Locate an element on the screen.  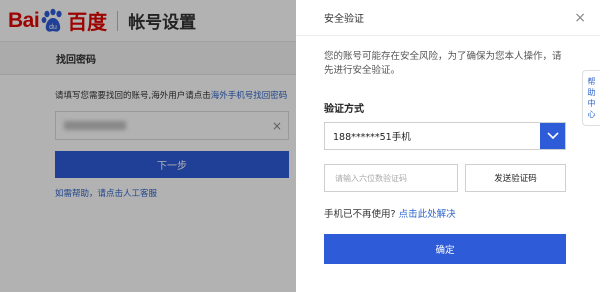
verification-code-input is located at coordinates (391, 178).